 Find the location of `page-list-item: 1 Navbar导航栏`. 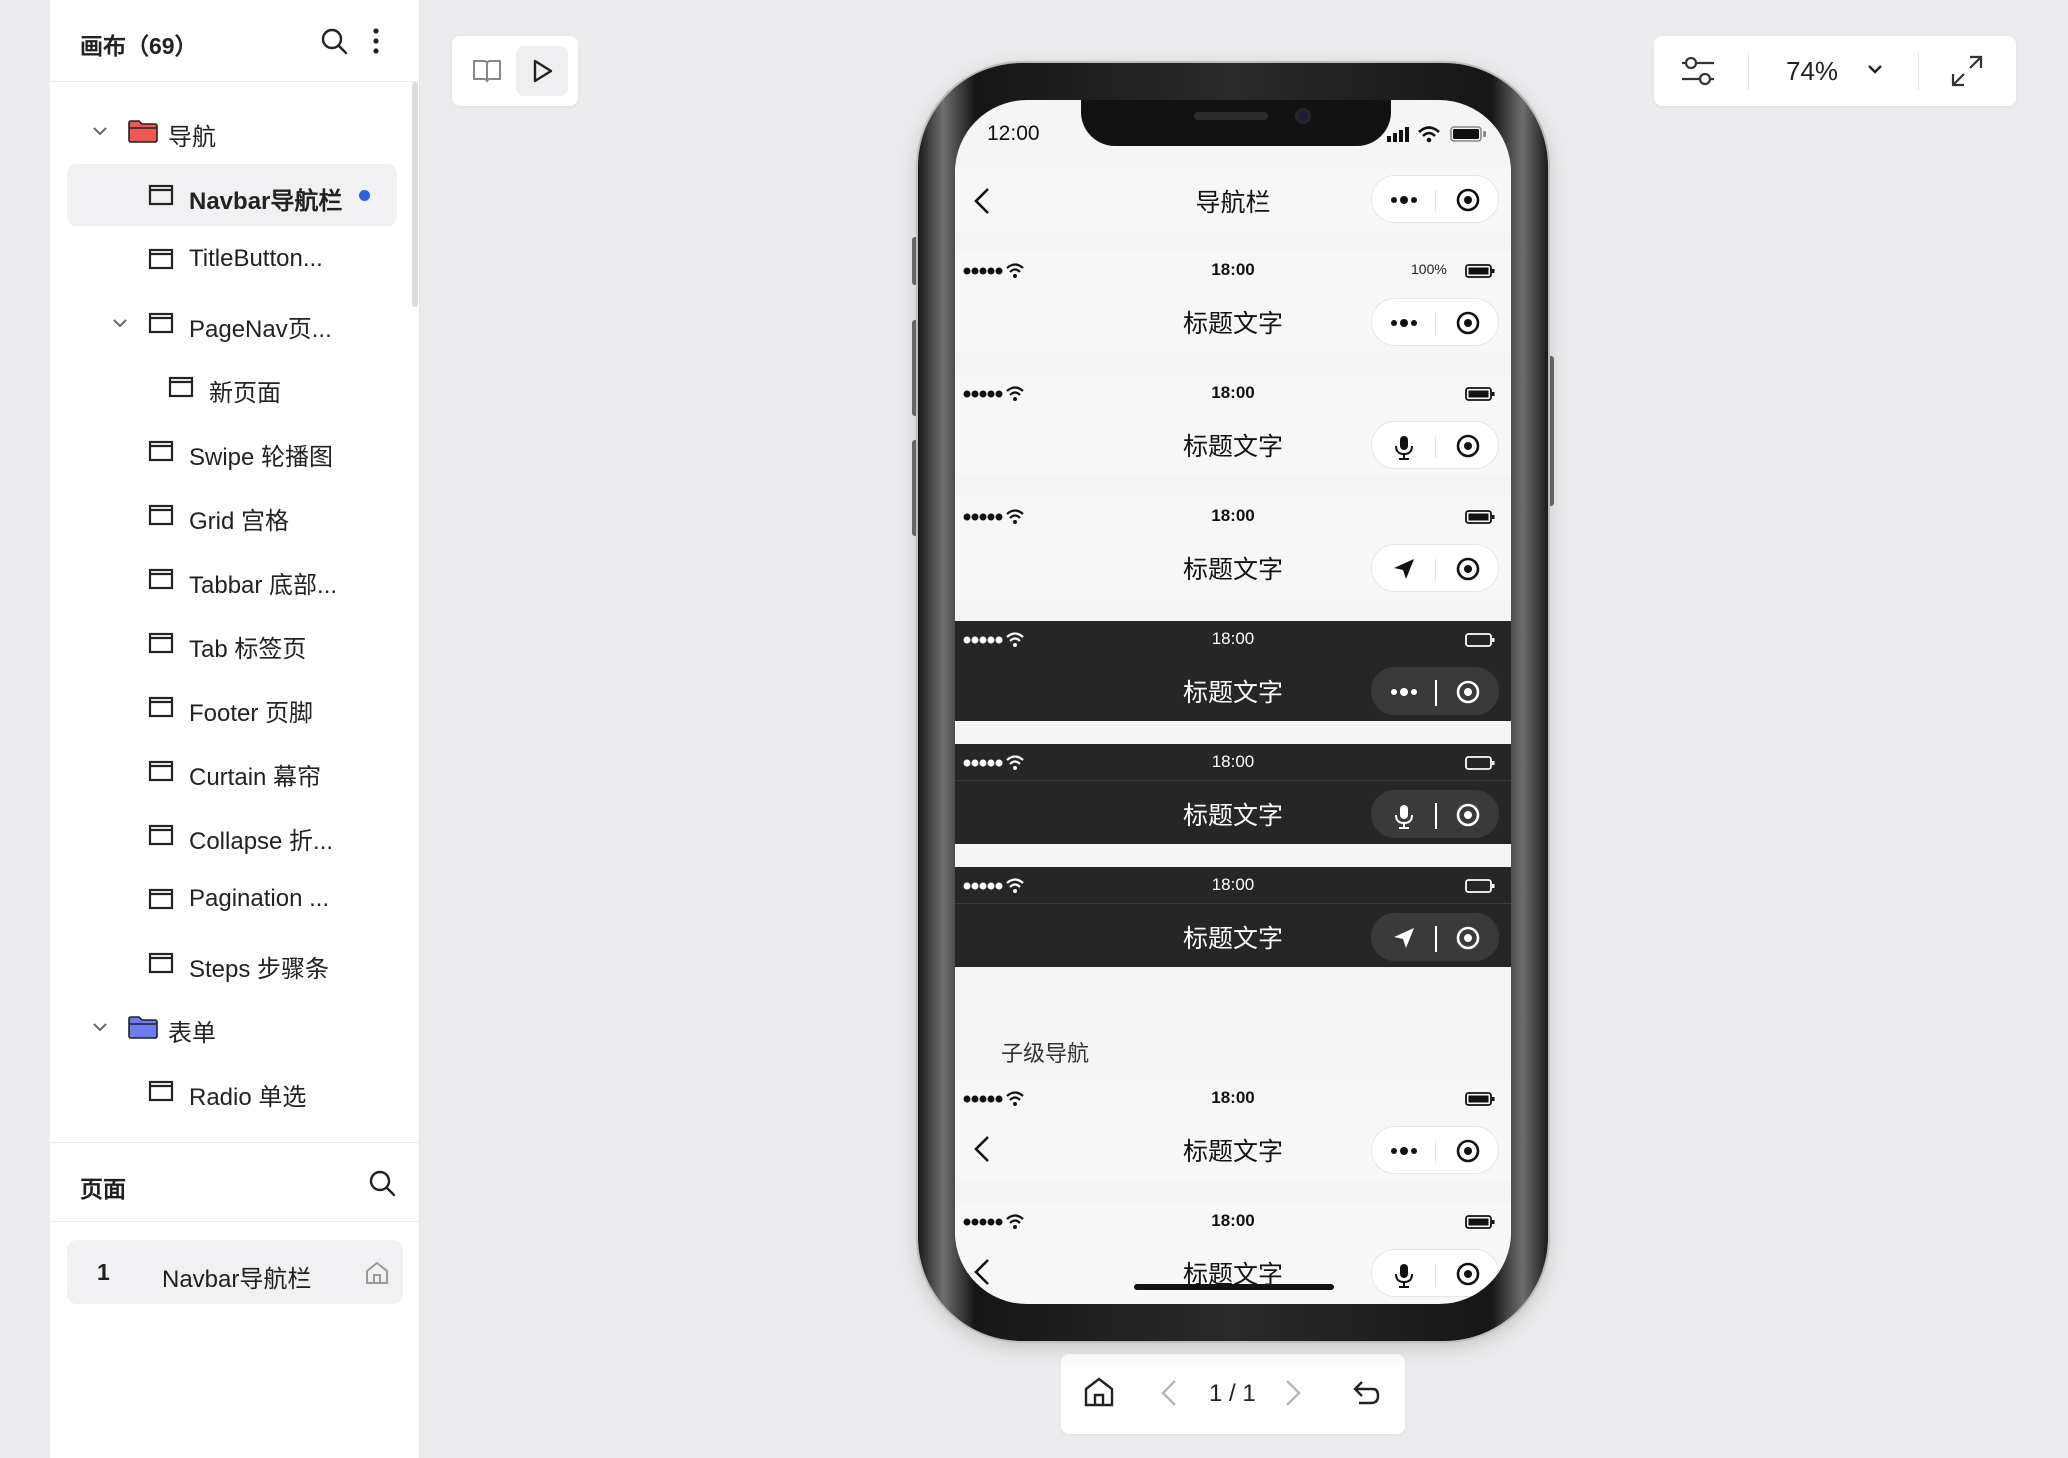

page-list-item: 1 Navbar导航栏 is located at coordinates (235, 1272).